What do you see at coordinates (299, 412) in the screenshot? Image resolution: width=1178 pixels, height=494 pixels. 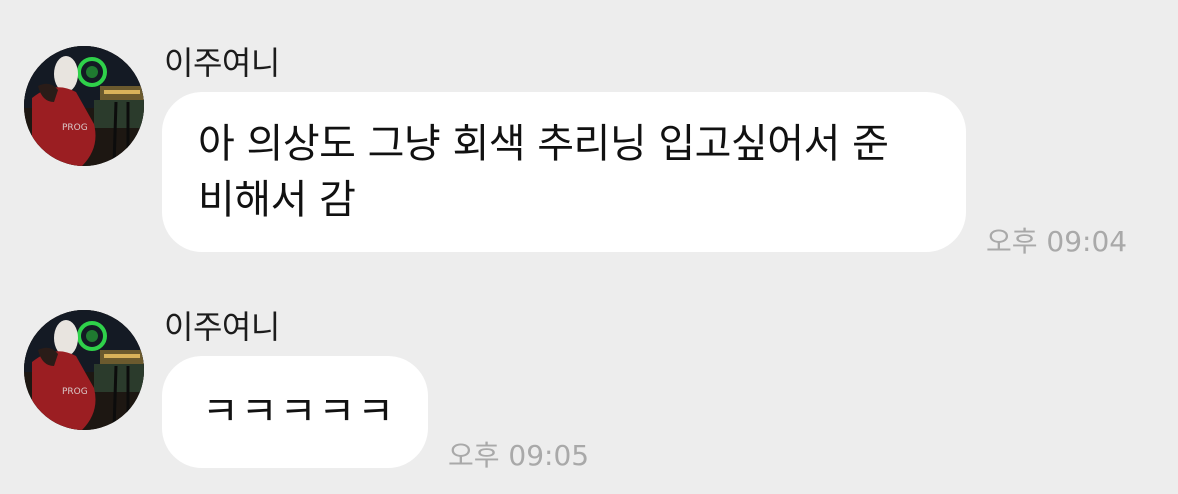 I see `message-text-line: ㅋㅋㅋㅋㅋ` at bounding box center [299, 412].